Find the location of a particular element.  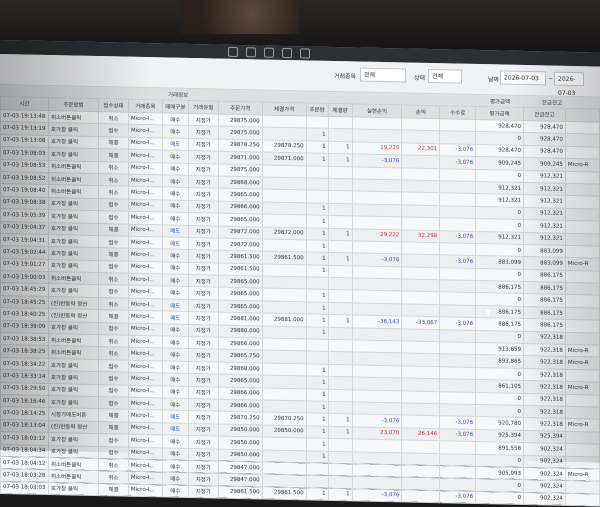

table-cell: Micro-R is located at coordinates (582, 165).